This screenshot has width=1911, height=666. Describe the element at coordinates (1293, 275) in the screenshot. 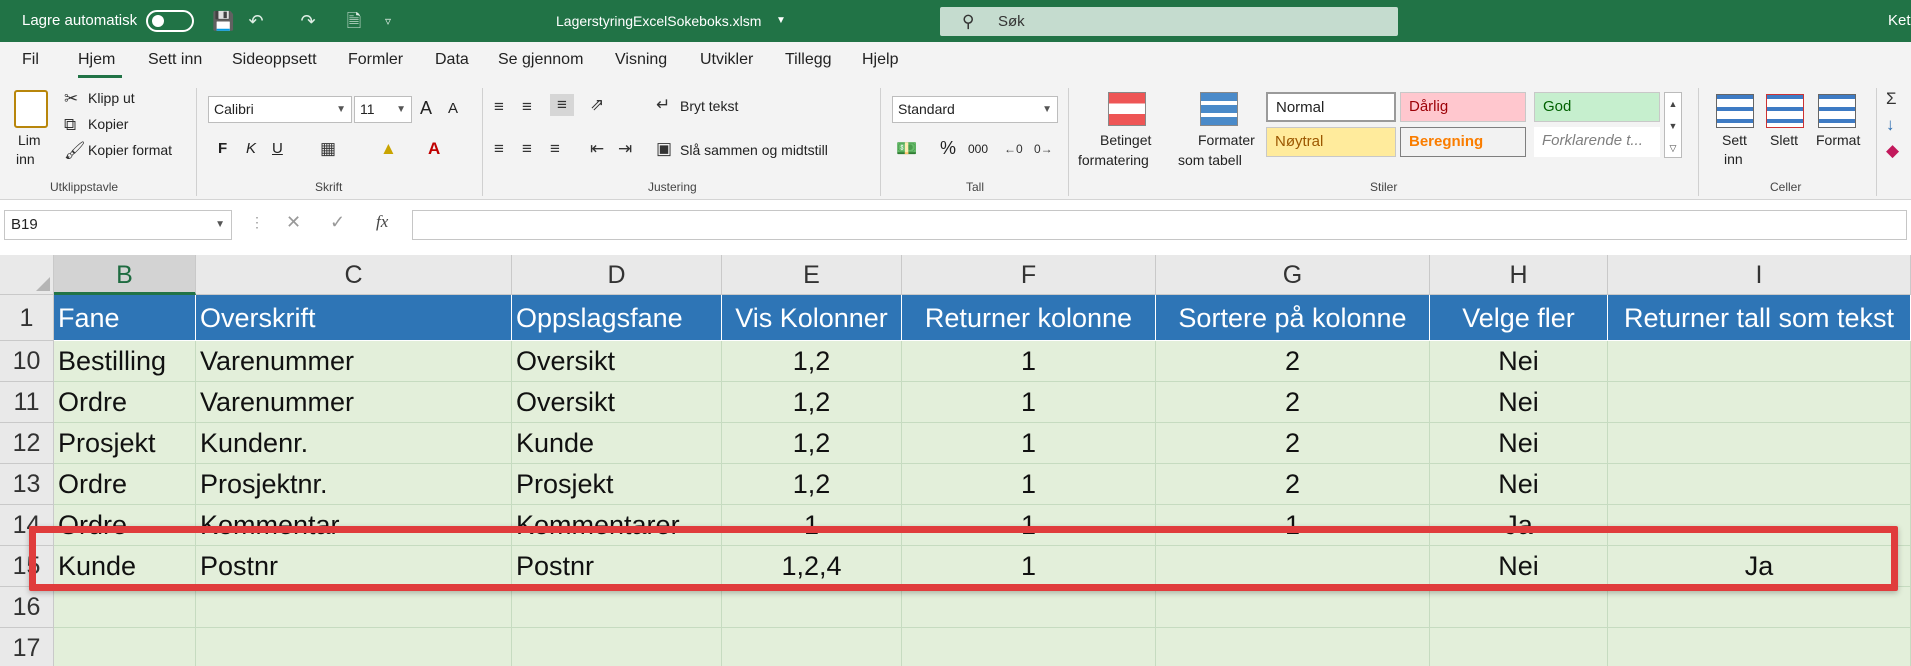

I see `column-header: G` at that location.